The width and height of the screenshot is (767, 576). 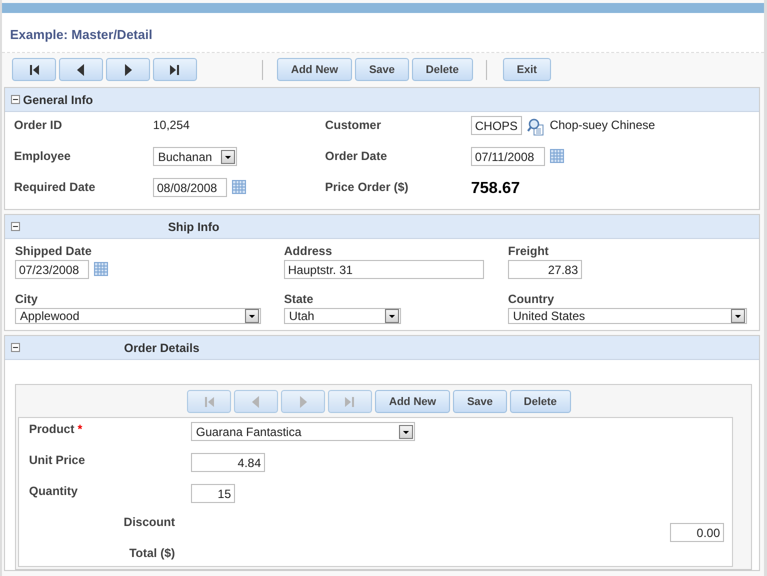 I want to click on field-label: Freight, so click(x=528, y=251).